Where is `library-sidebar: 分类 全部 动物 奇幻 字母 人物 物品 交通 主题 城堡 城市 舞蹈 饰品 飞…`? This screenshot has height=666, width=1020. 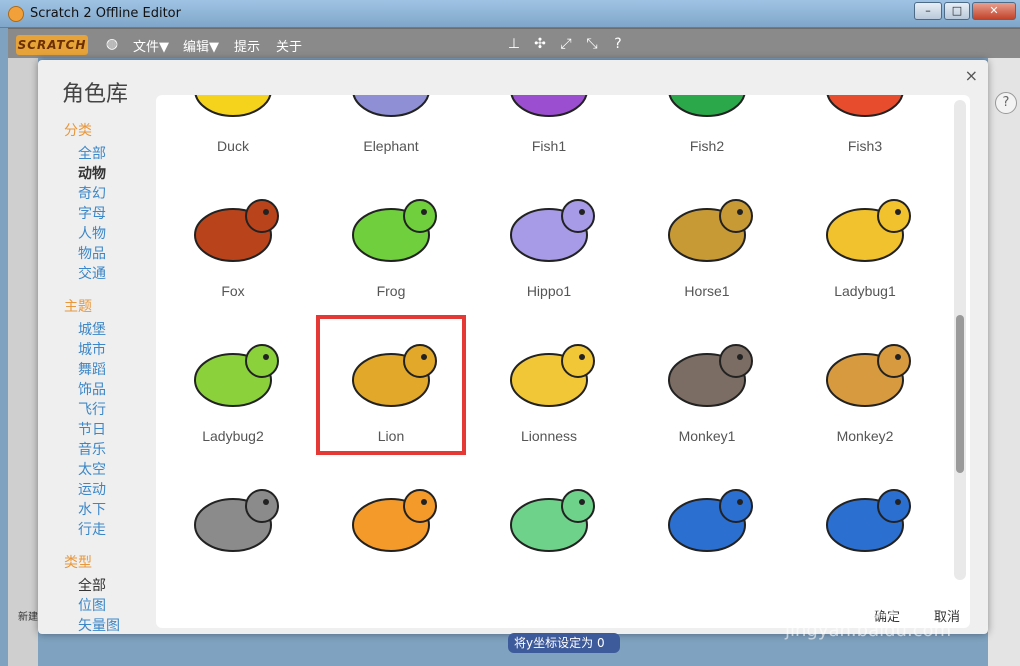
library-sidebar: 分类 全部 动物 奇幻 字母 人物 物品 交通 主题 城堡 城市 舞蹈 饰品 飞… is located at coordinates (114, 378).